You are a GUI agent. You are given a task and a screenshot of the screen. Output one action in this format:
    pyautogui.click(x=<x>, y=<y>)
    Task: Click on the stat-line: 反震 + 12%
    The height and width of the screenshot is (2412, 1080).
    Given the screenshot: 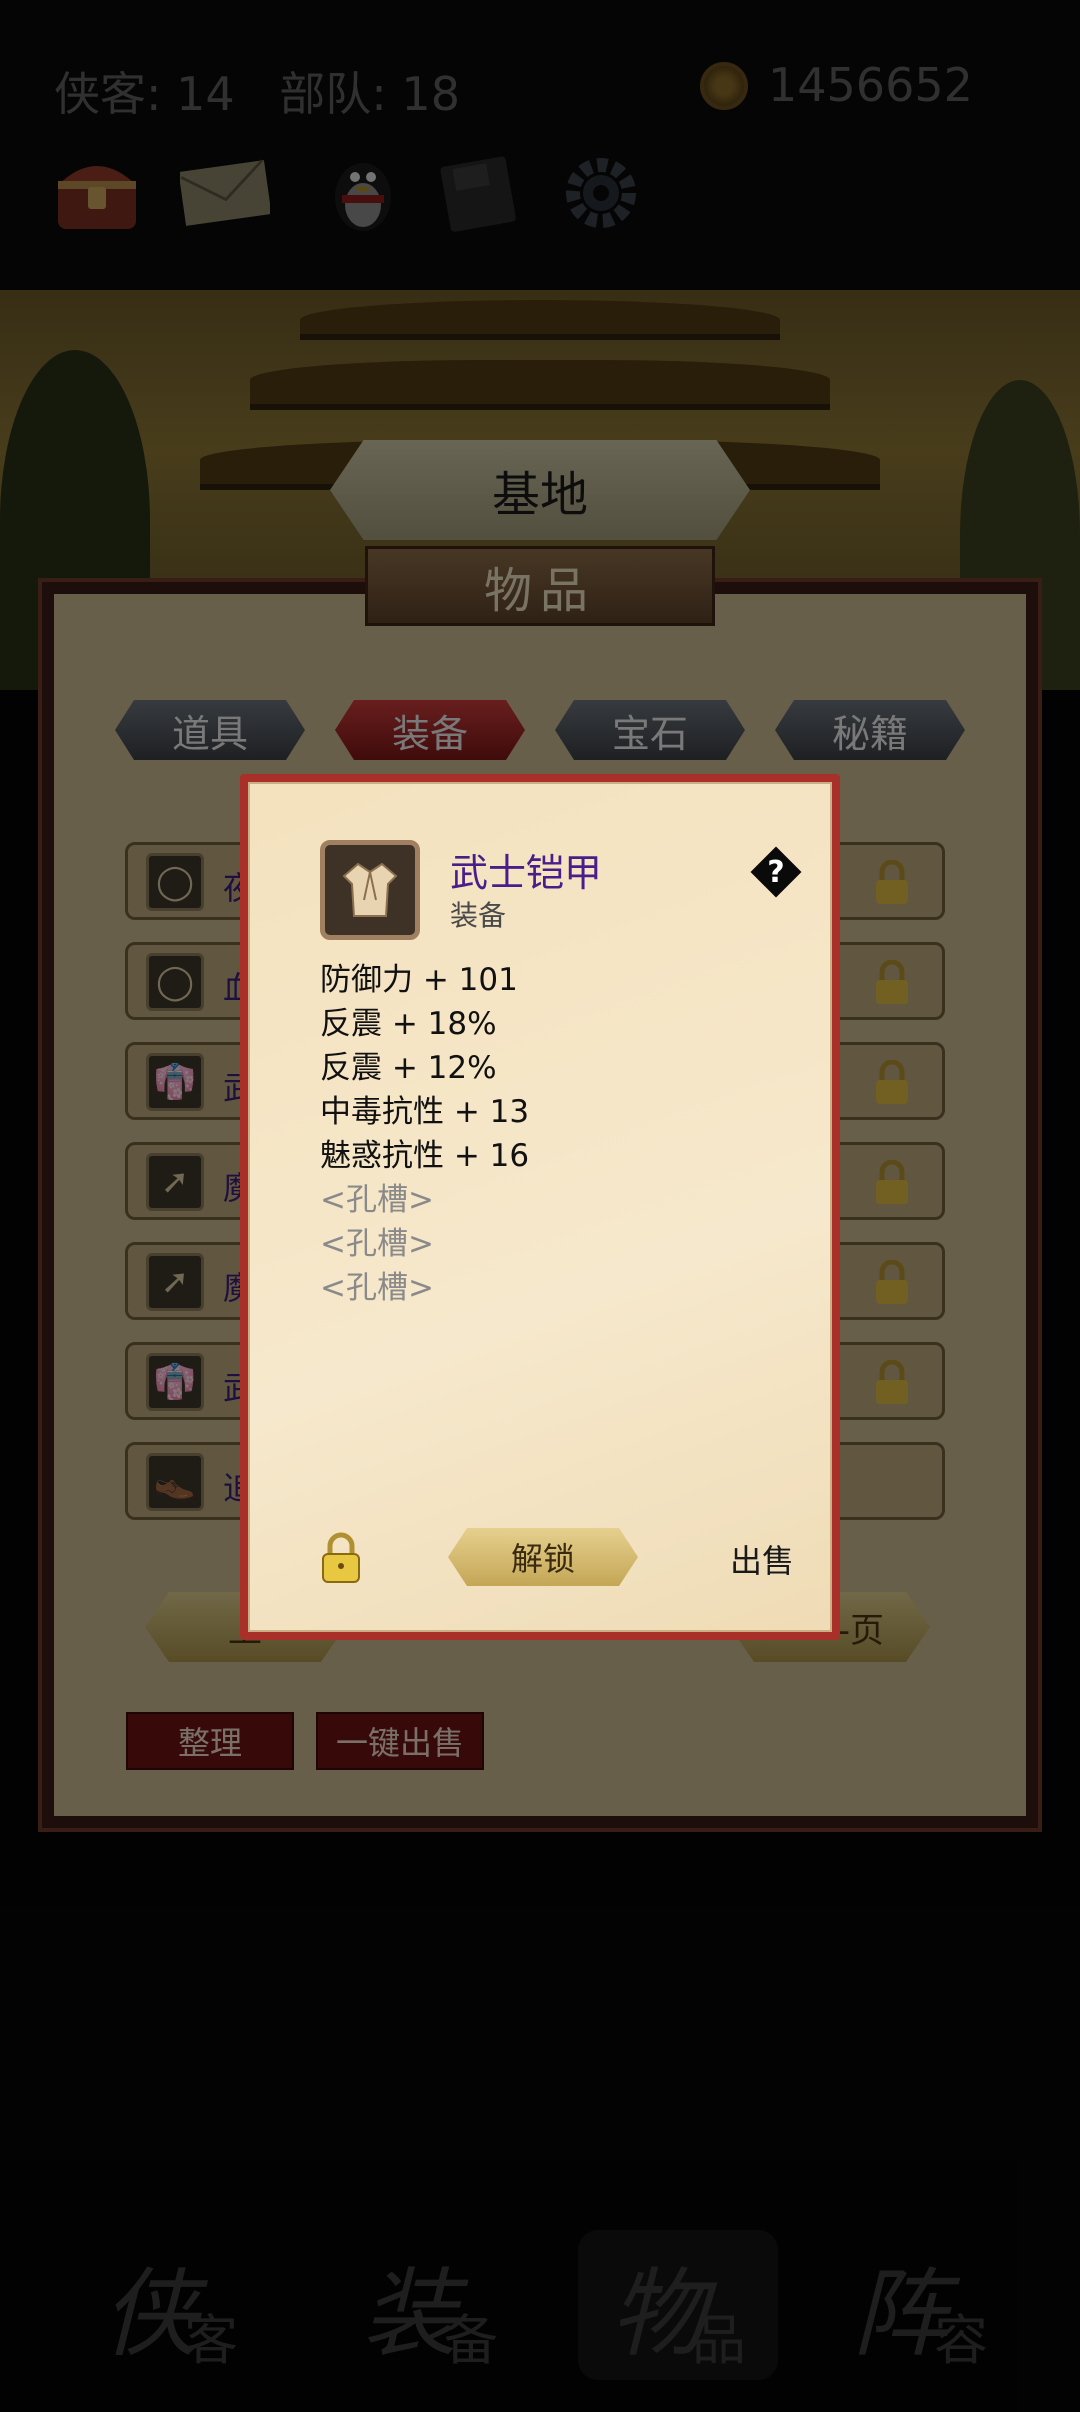 What is the action you would take?
    pyautogui.click(x=408, y=1068)
    